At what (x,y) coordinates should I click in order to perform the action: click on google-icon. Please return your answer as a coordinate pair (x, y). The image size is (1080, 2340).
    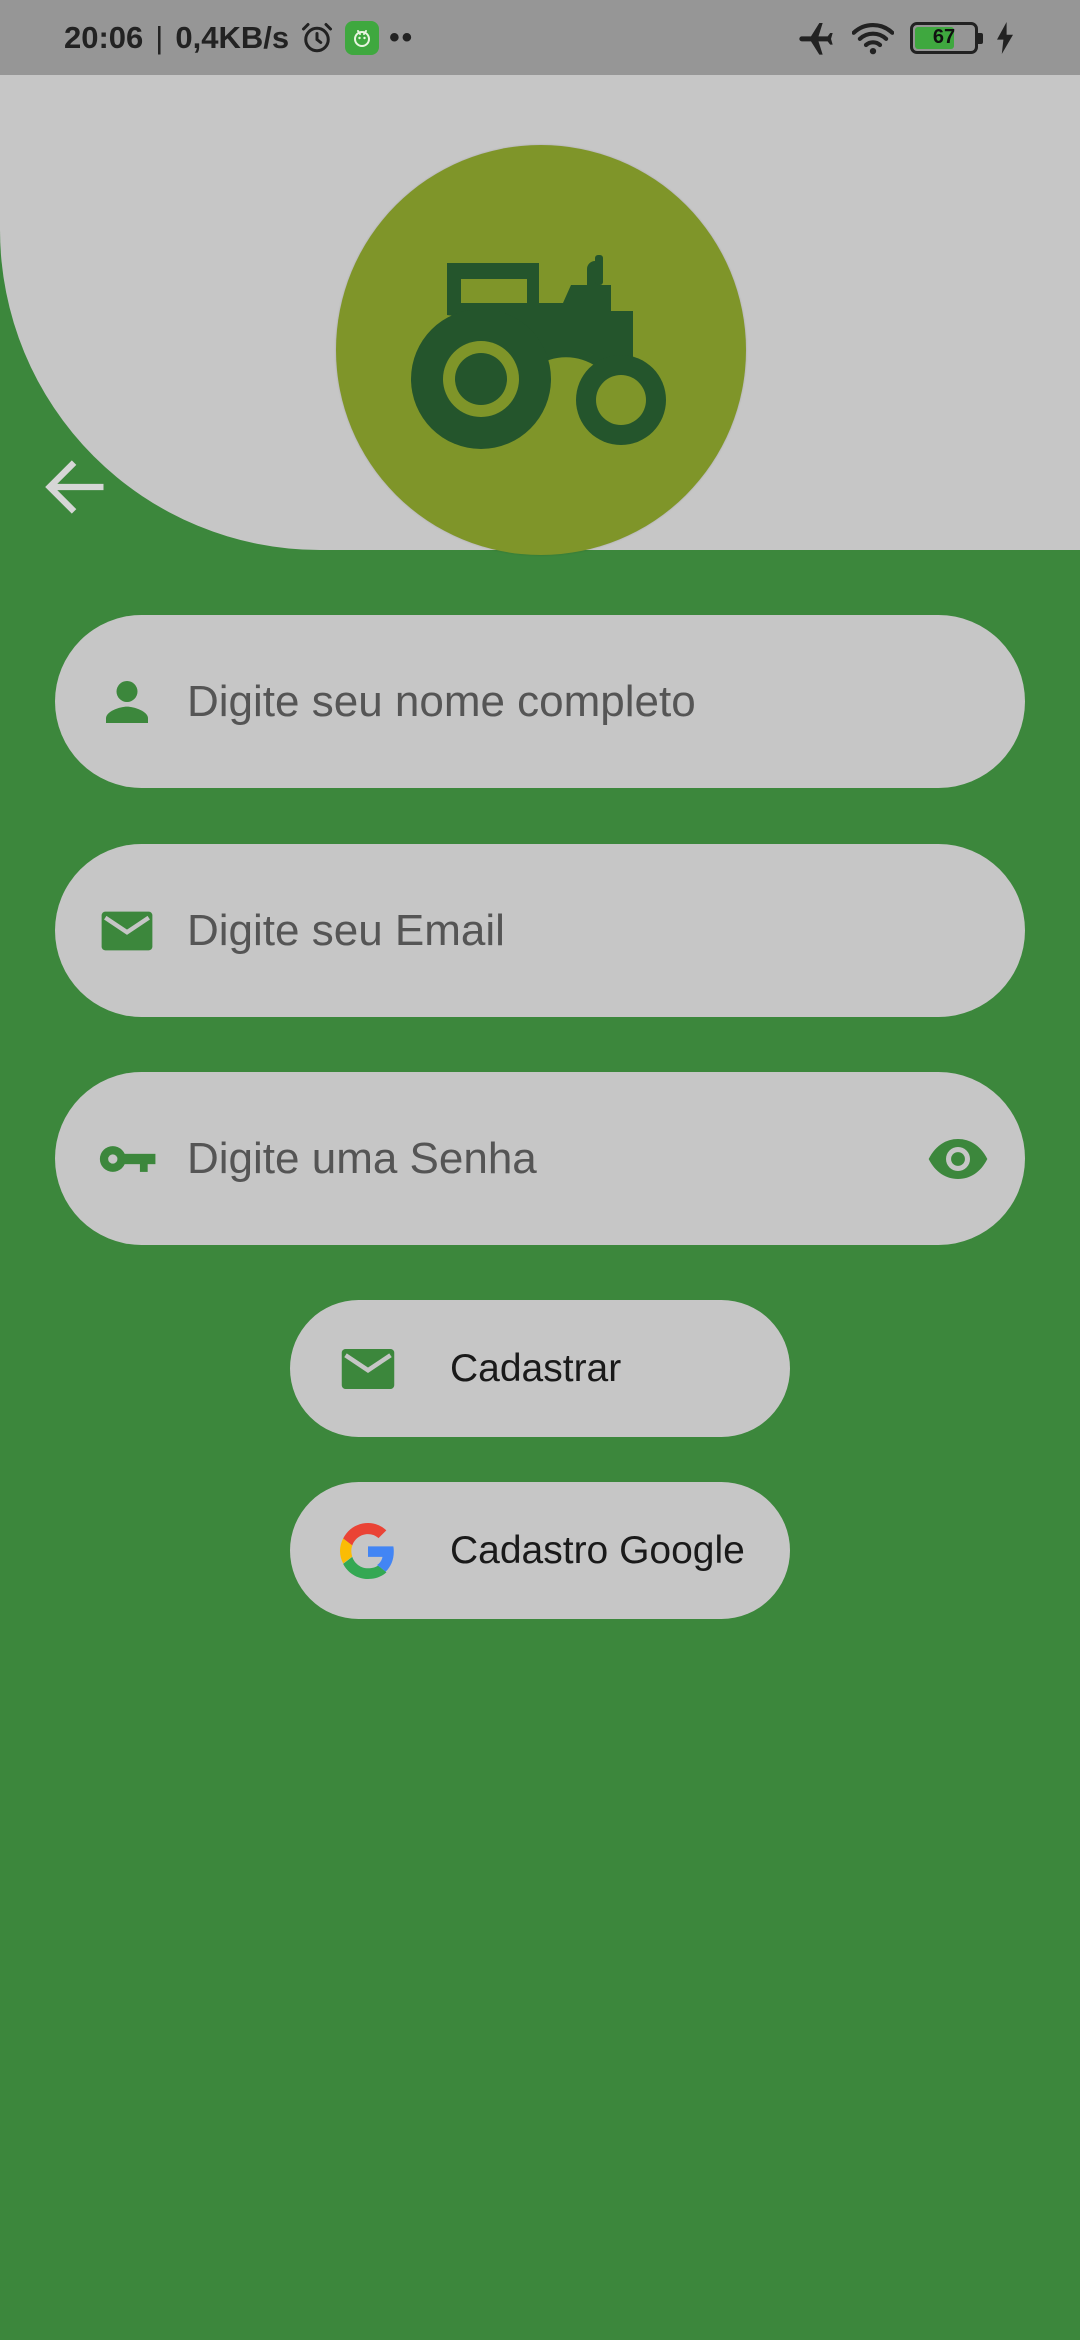
    Looking at the image, I should click on (368, 1551).